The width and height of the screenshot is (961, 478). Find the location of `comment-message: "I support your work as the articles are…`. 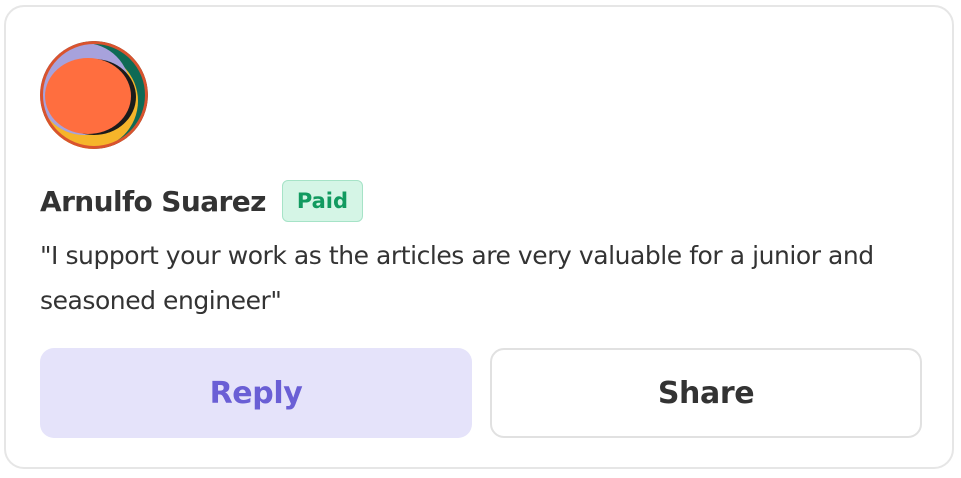

comment-message: "I support your work as the articles are… is located at coordinates (457, 278).